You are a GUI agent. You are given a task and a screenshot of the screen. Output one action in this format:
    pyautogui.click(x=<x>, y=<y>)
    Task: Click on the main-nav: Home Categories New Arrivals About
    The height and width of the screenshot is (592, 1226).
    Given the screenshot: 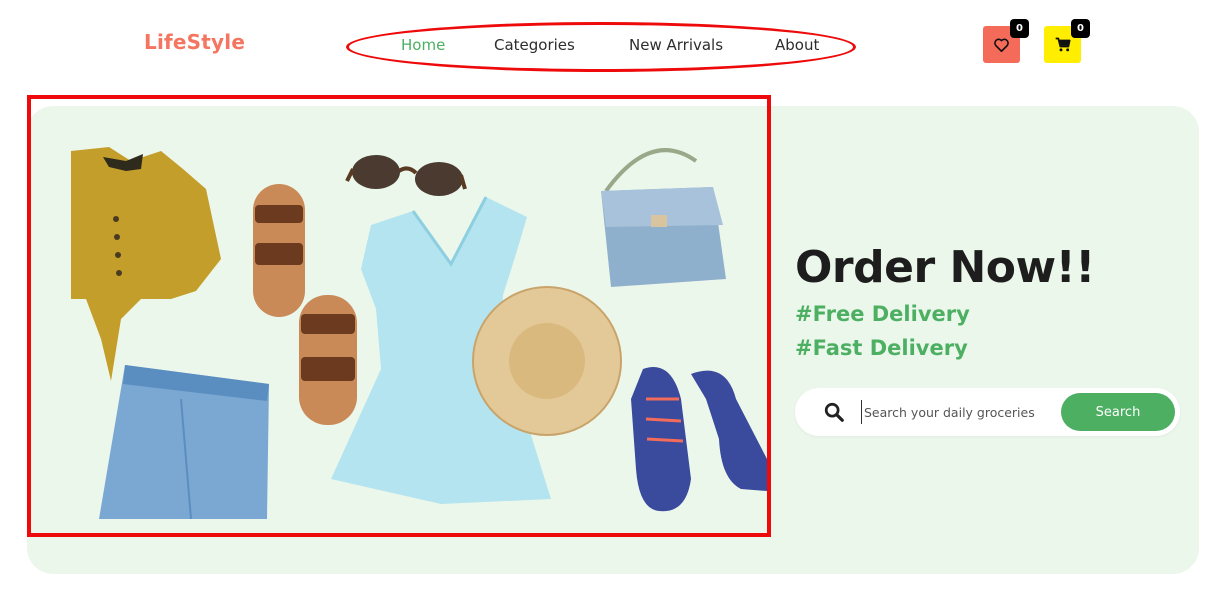 What is the action you would take?
    pyautogui.click(x=601, y=47)
    